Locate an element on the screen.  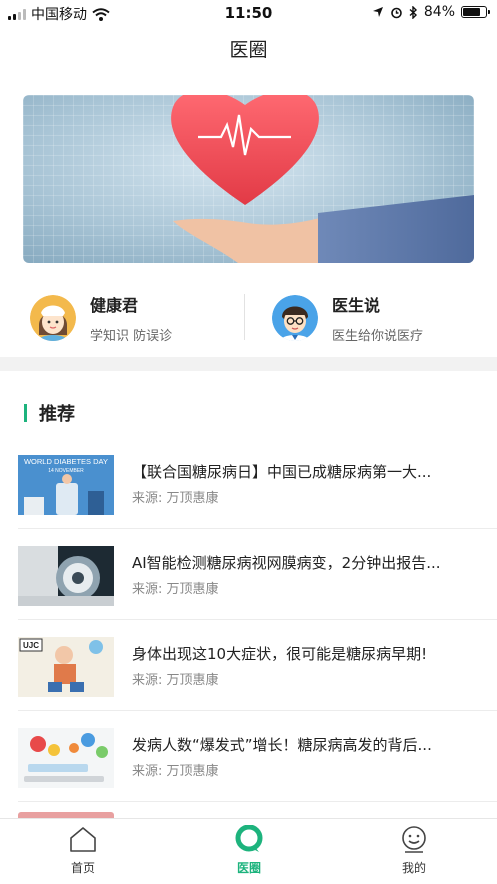
section-accent-bar is located at coordinates (25, 413).